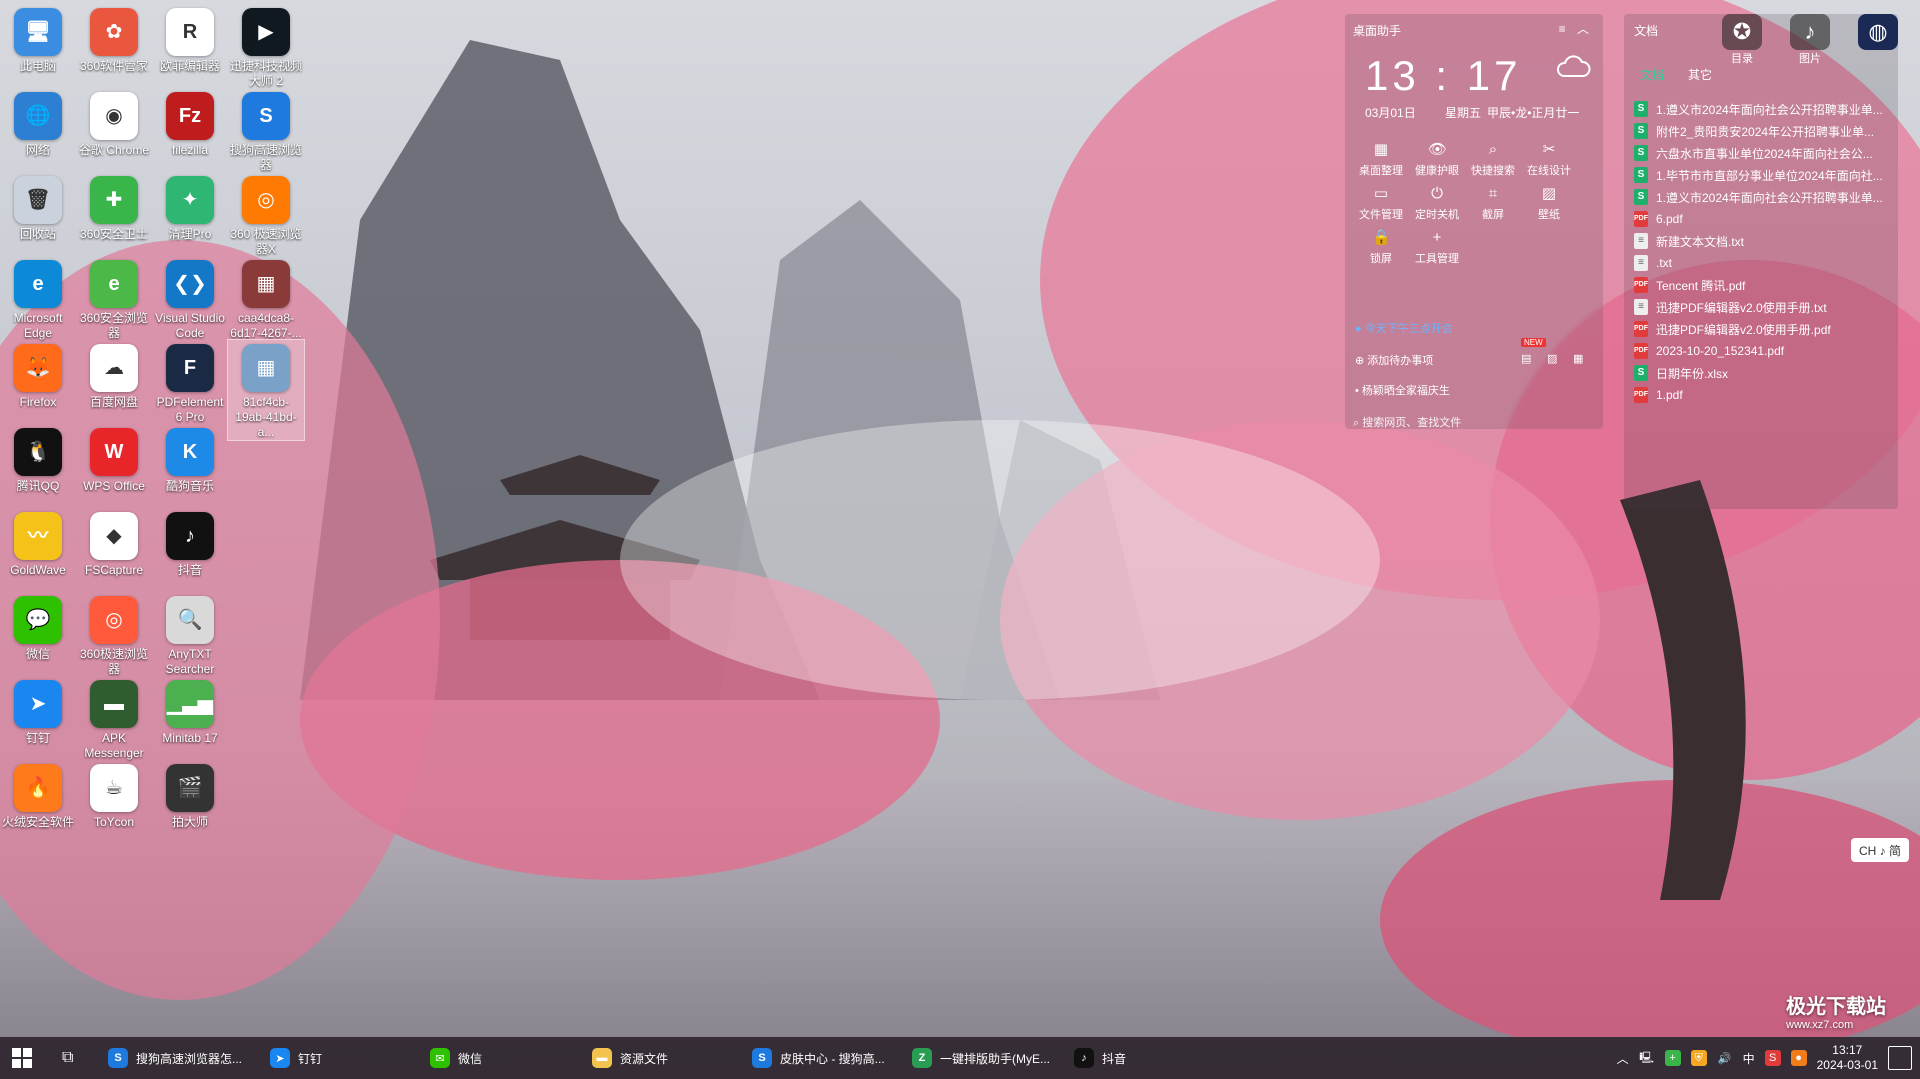 This screenshot has width=1920, height=1079. I want to click on desktop-icon: 🌐 网络, so click(38, 123).